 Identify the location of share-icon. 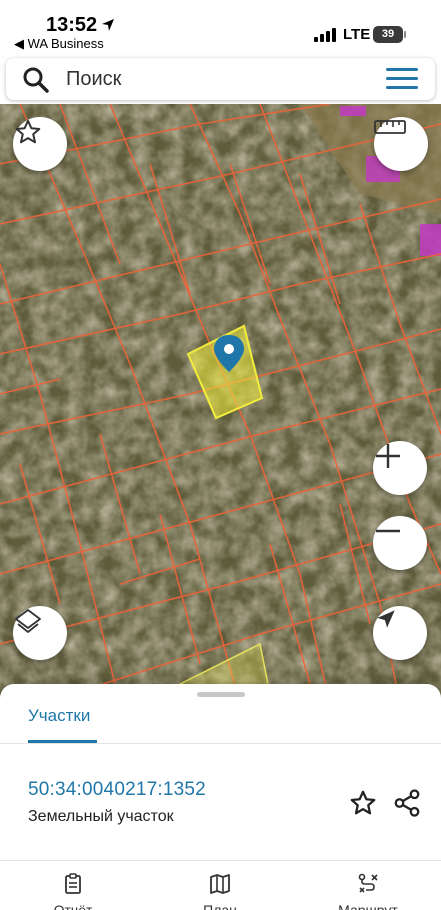
(407, 803).